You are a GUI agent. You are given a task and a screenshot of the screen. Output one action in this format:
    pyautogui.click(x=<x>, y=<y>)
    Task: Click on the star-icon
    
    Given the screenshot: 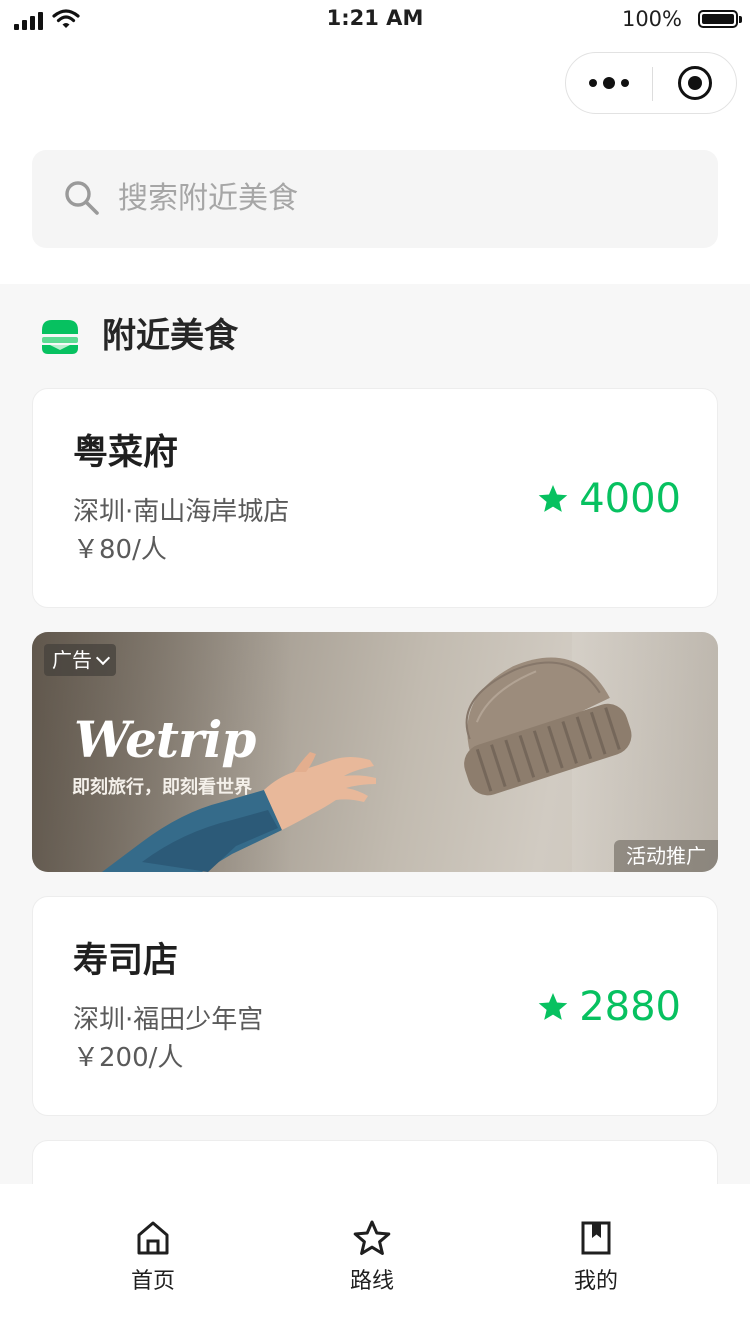 What is the action you would take?
    pyautogui.click(x=372, y=1237)
    